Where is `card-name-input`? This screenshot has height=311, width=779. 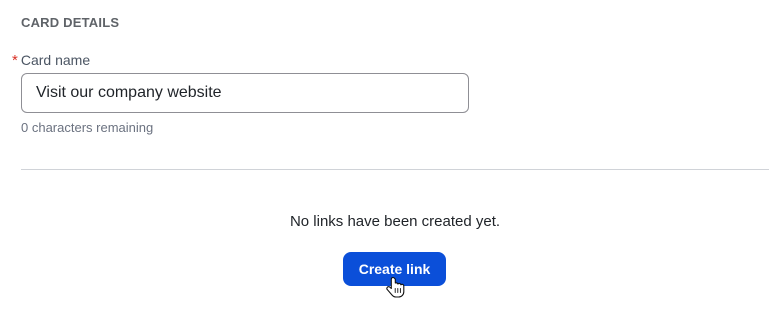
card-name-input is located at coordinates (245, 93).